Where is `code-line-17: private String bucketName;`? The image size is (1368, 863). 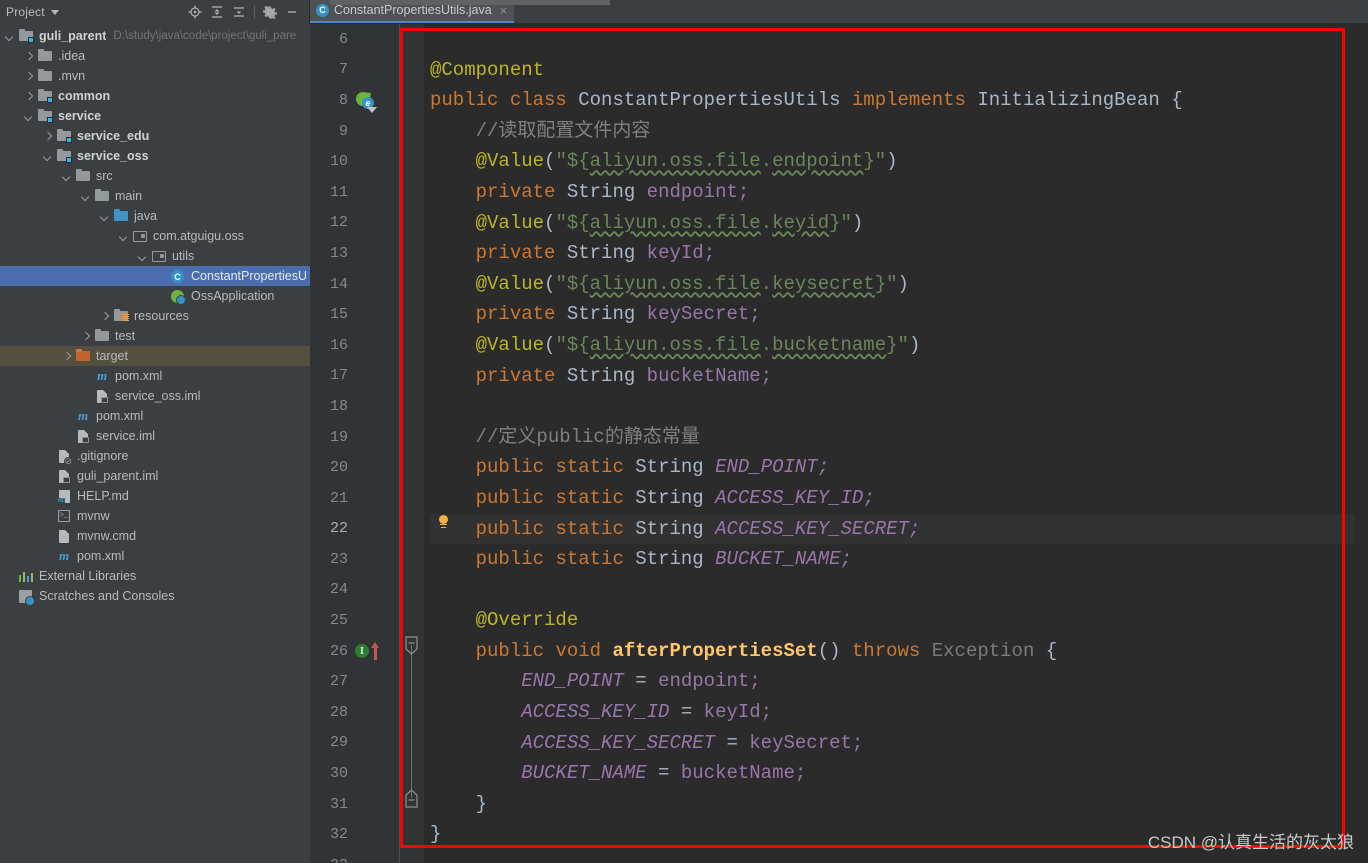 code-line-17: private String bucketName; is located at coordinates (892, 376).